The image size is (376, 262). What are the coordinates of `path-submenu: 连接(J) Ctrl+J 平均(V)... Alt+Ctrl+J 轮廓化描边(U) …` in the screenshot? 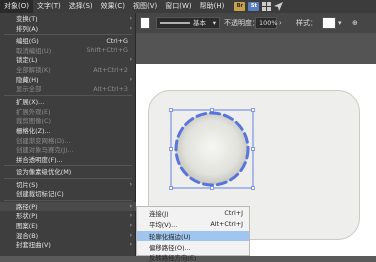 It's located at (193, 234).